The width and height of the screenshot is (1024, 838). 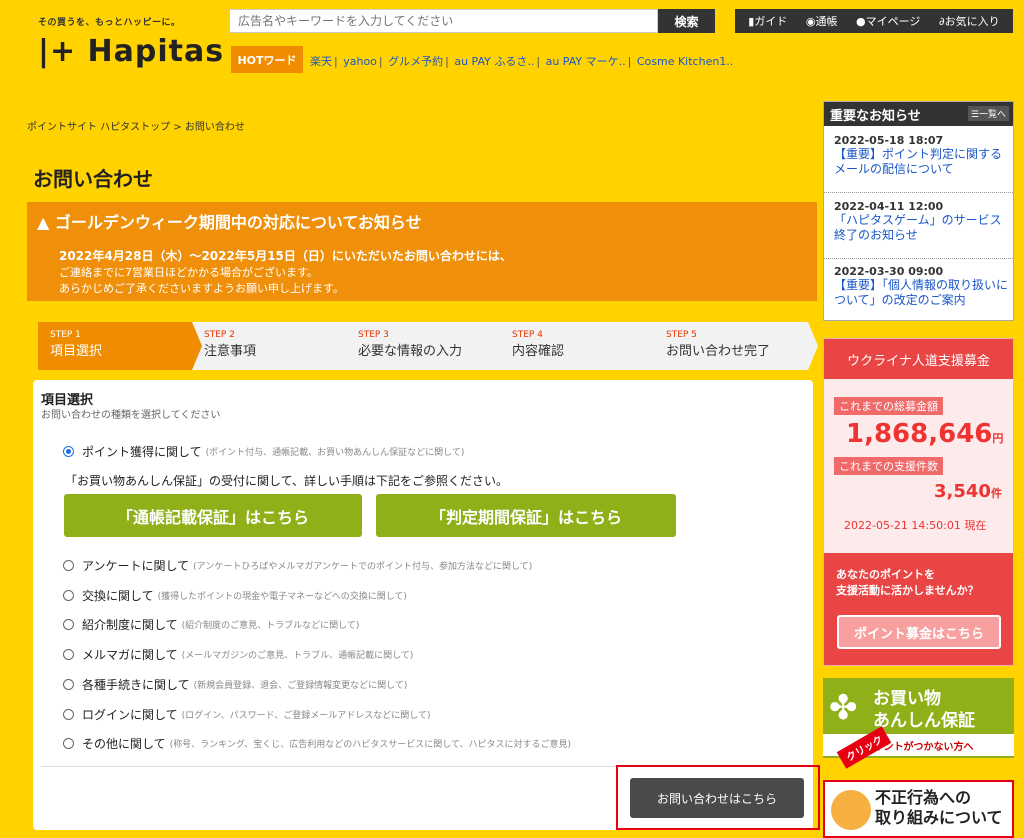 What do you see at coordinates (843, 708) in the screenshot?
I see `clover-icon: ✤` at bounding box center [843, 708].